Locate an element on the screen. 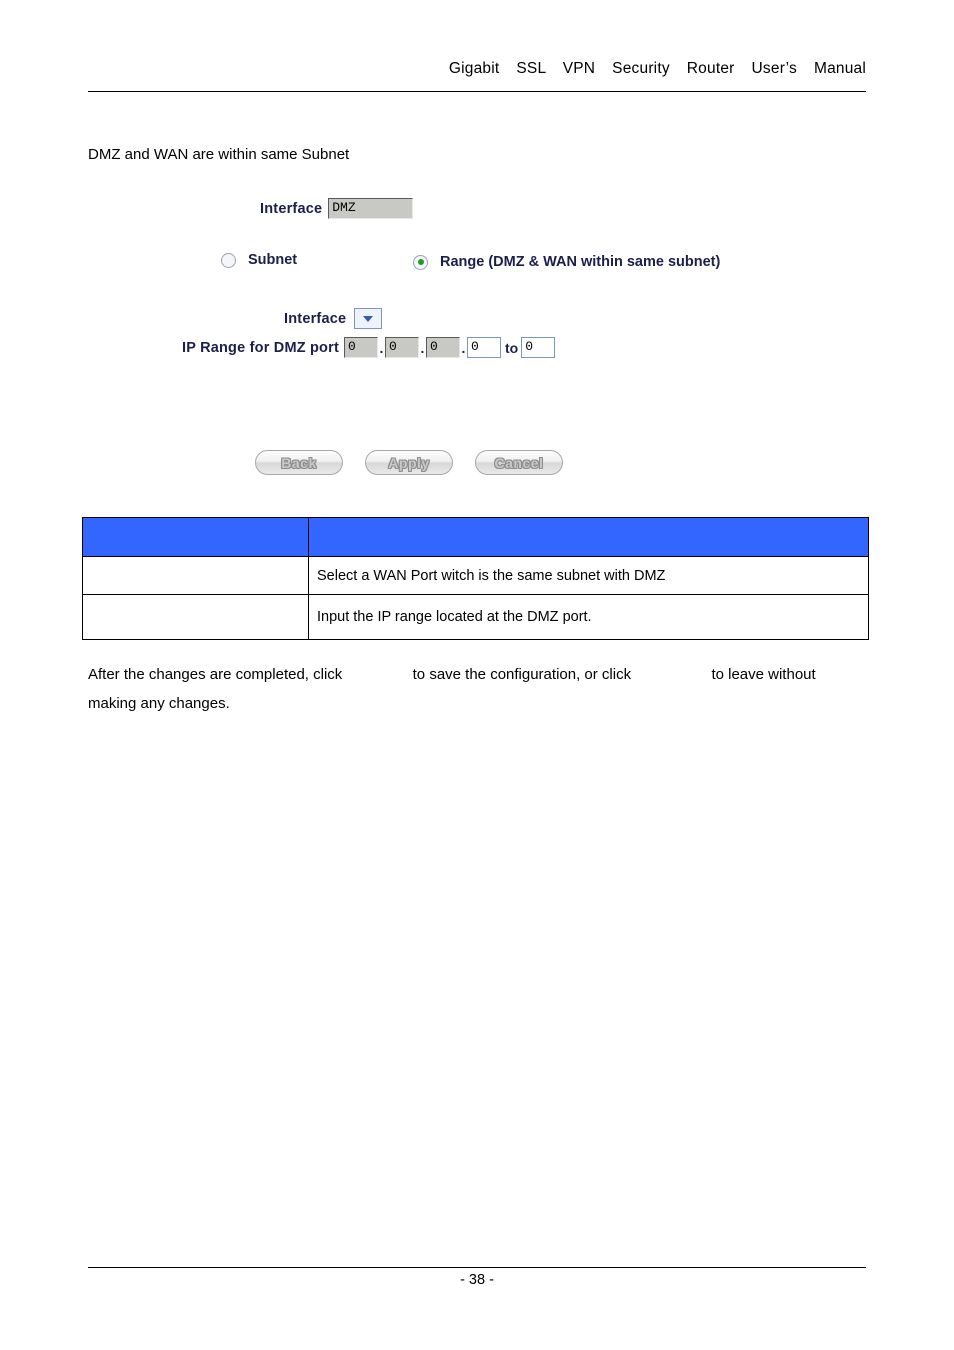 This screenshot has height=1350, width=954. cancel-button: Cancel is located at coordinates (519, 462).